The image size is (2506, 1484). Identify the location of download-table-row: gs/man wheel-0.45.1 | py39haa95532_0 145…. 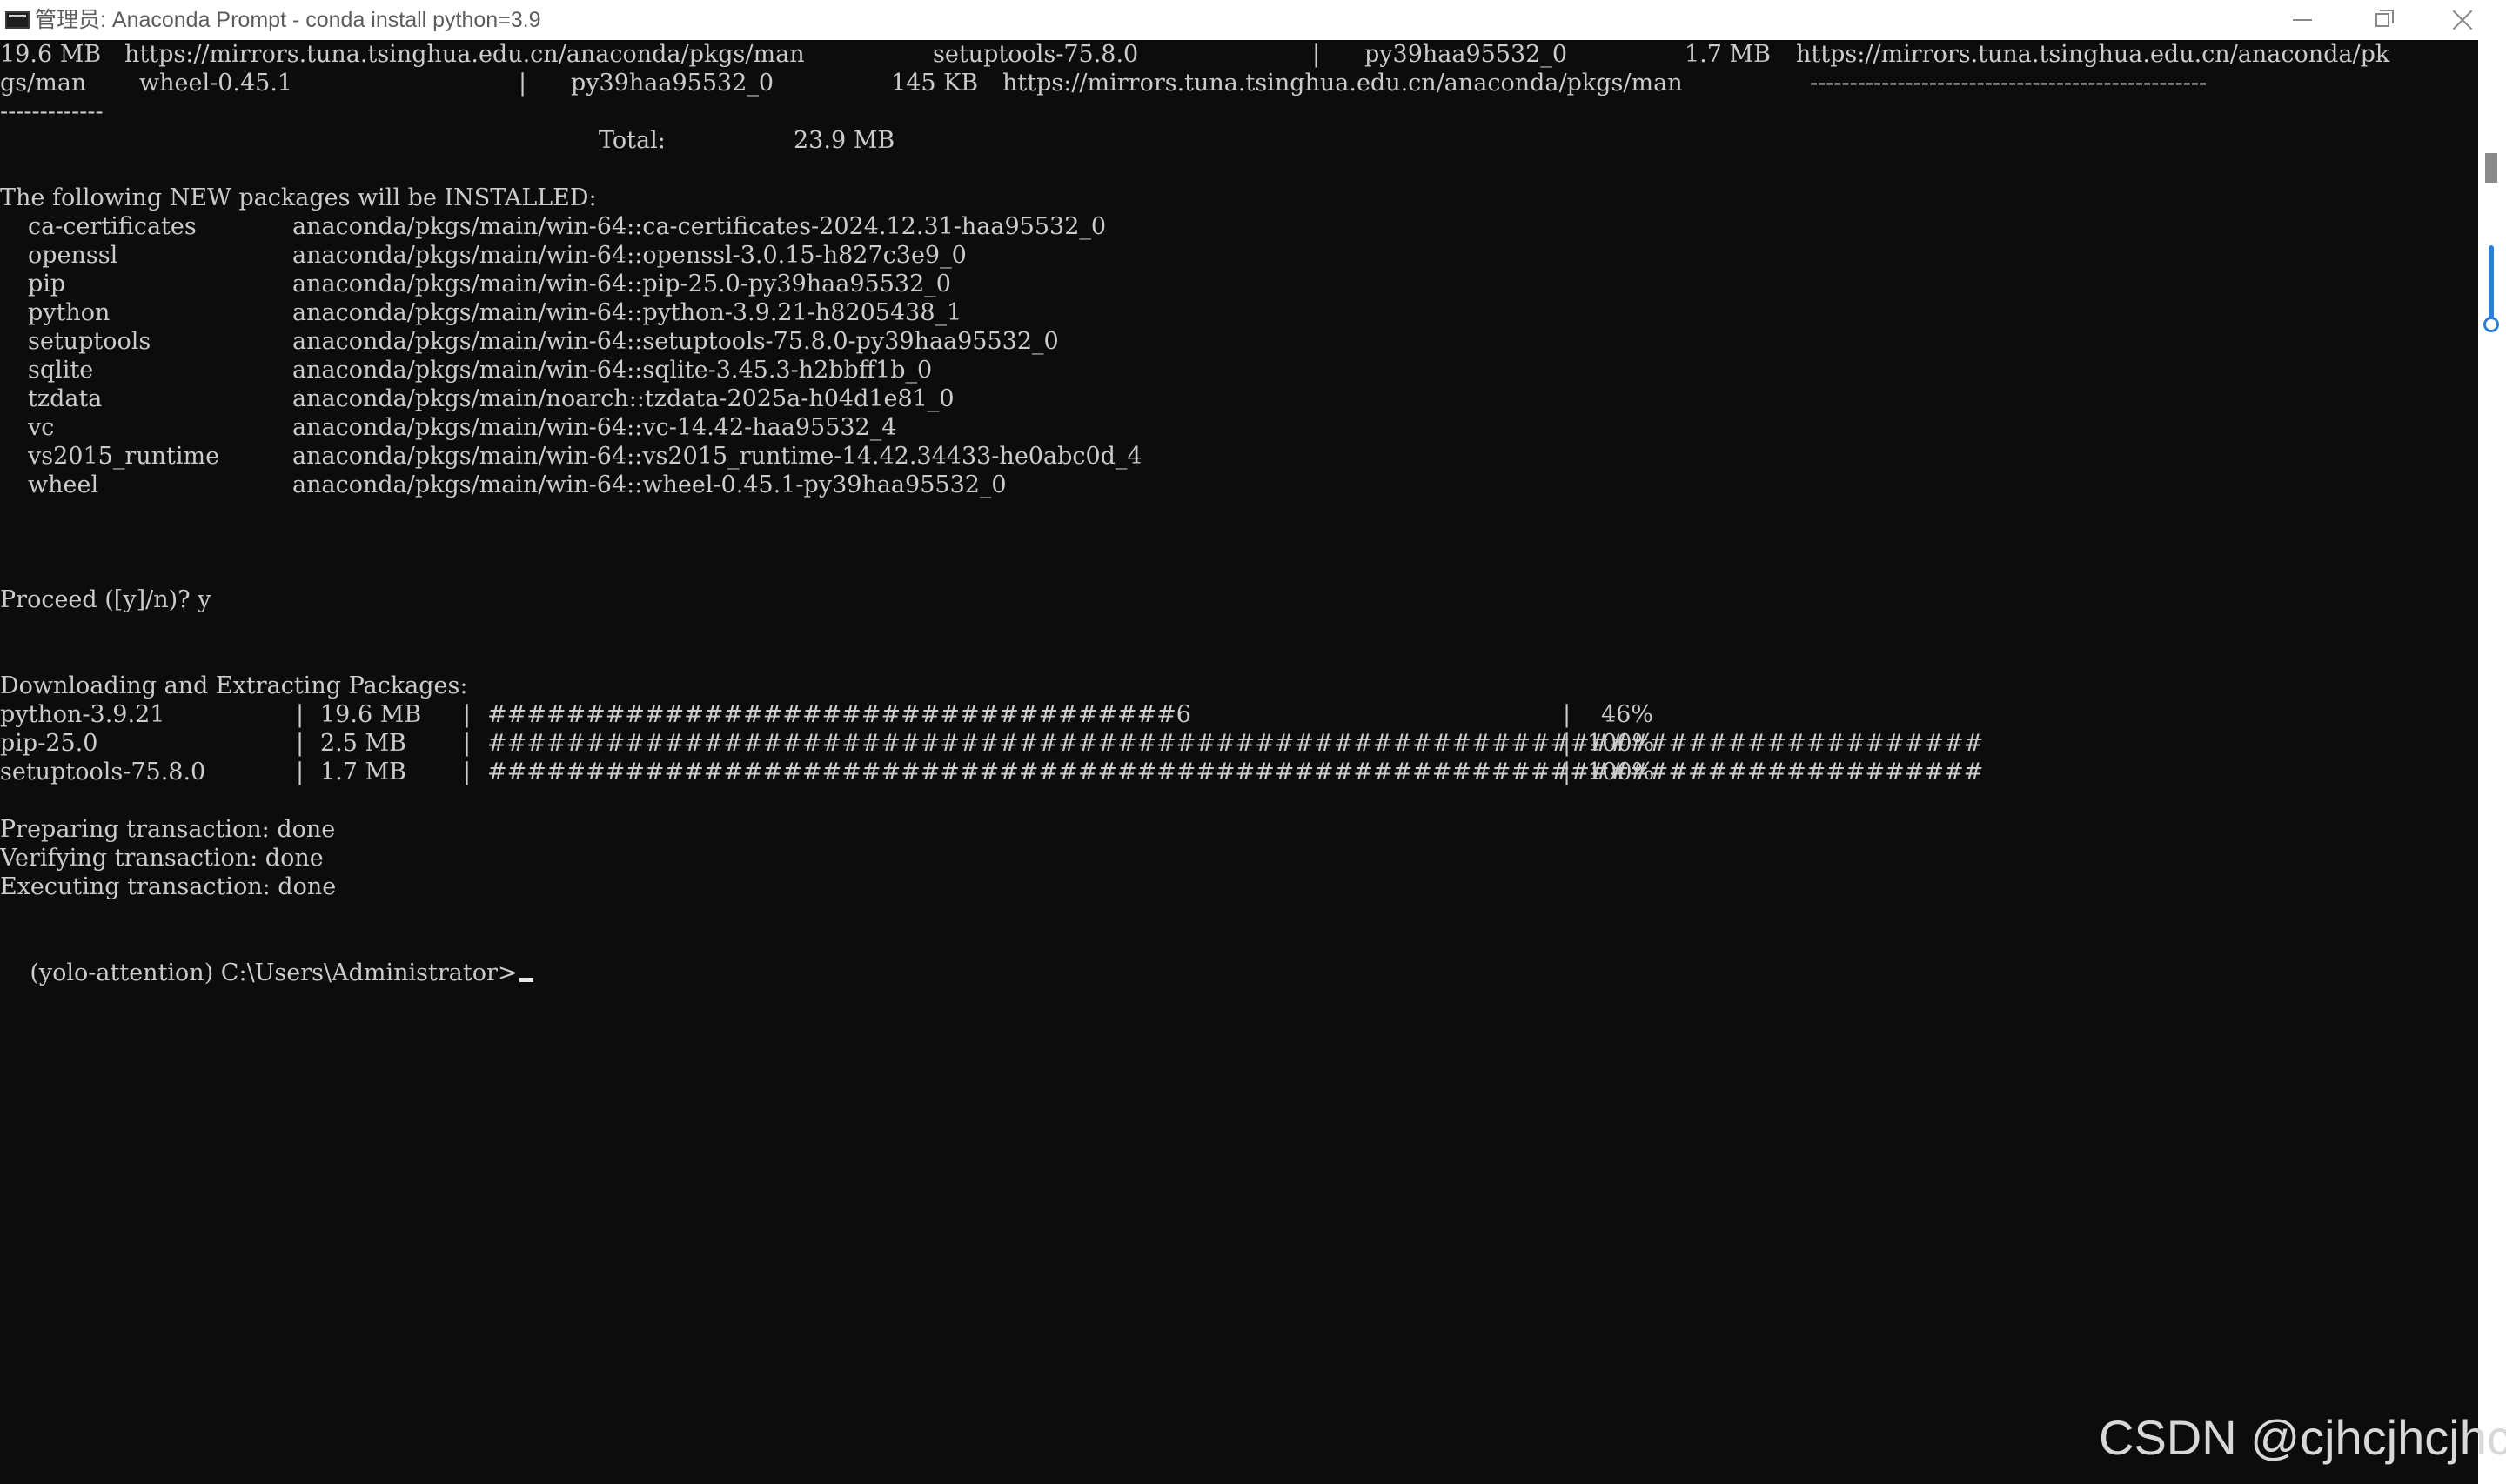
(1104, 83).